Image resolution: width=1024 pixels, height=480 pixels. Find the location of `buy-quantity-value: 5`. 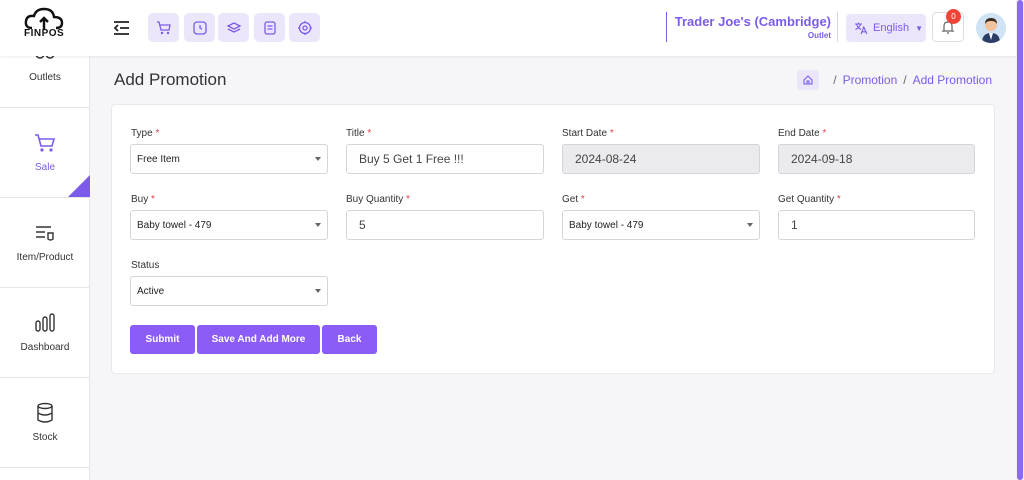

buy-quantity-value: 5 is located at coordinates (362, 225).